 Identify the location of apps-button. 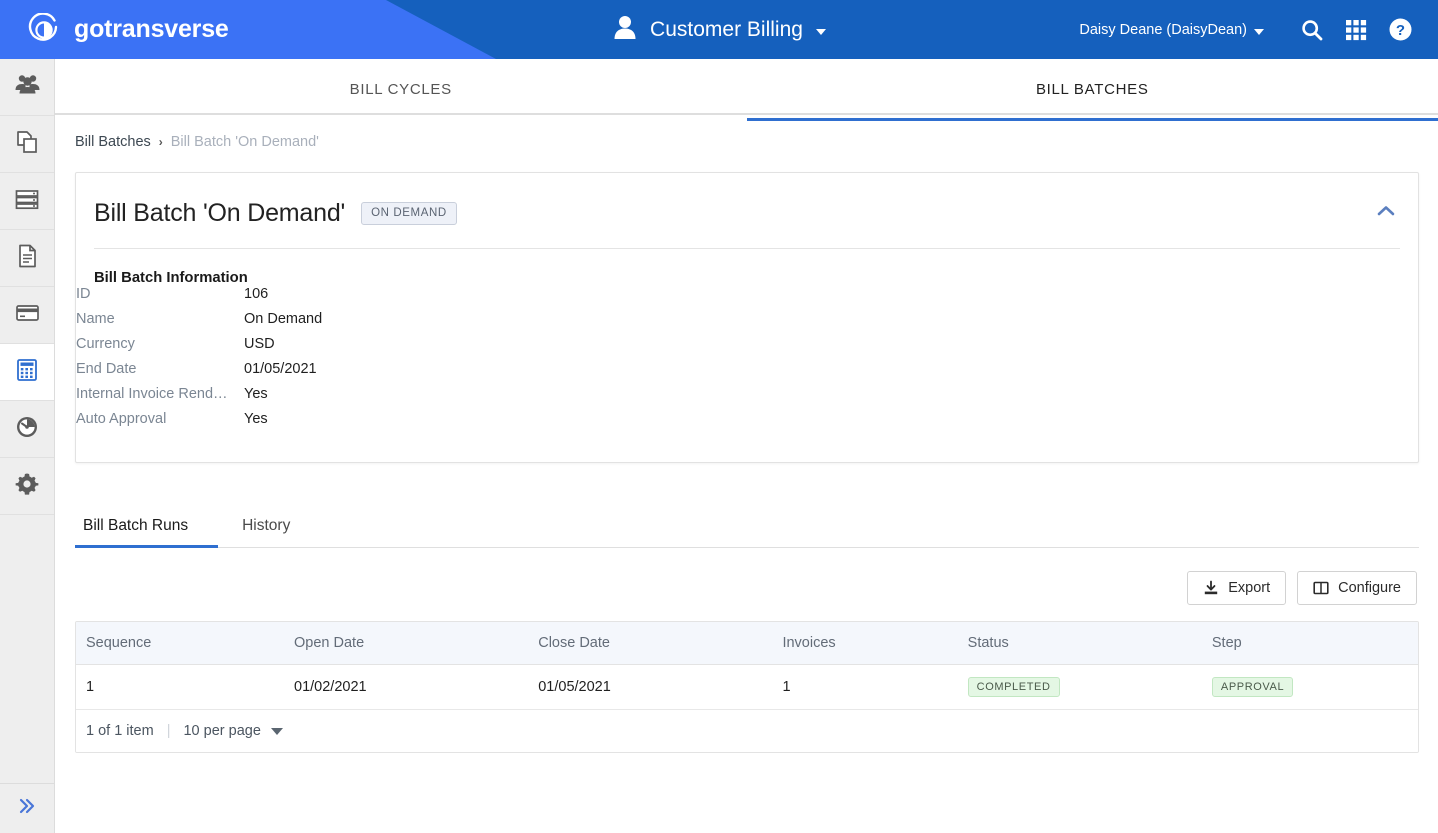
(1356, 30).